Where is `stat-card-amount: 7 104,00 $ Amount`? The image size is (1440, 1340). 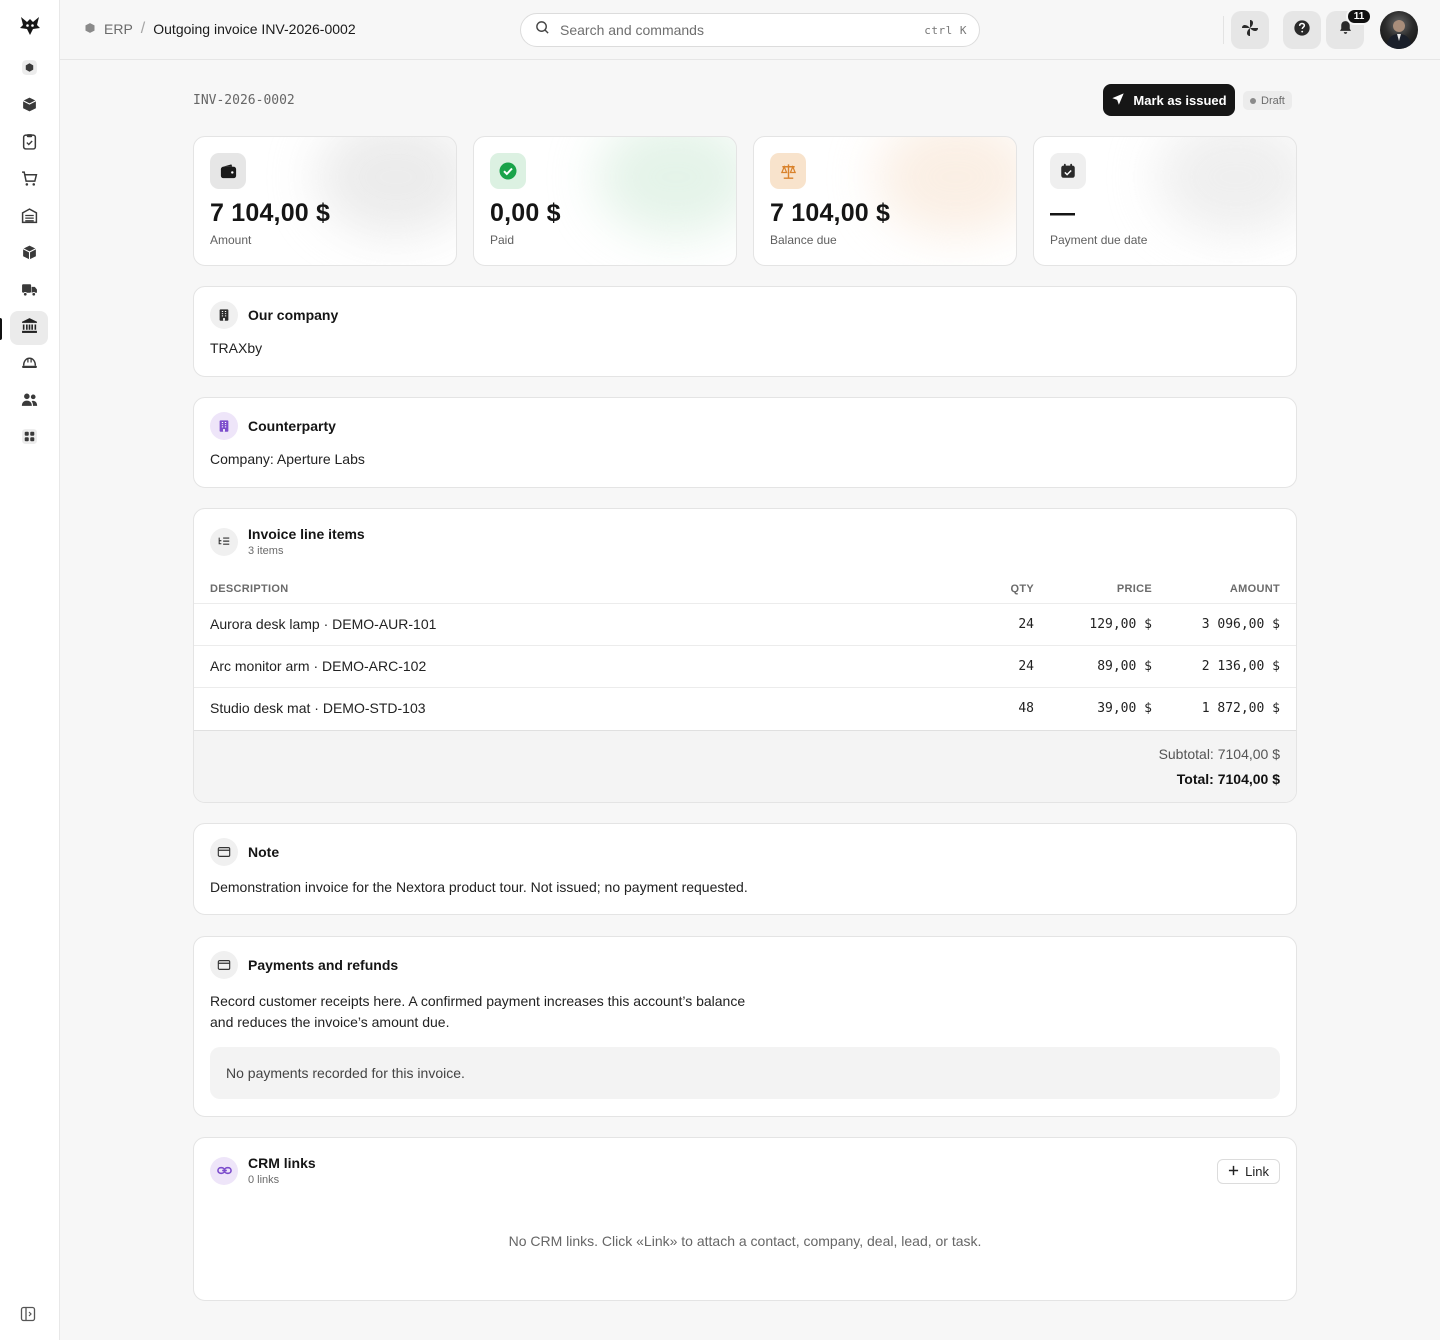
stat-card-amount: 7 104,00 $ Amount is located at coordinates (325, 201).